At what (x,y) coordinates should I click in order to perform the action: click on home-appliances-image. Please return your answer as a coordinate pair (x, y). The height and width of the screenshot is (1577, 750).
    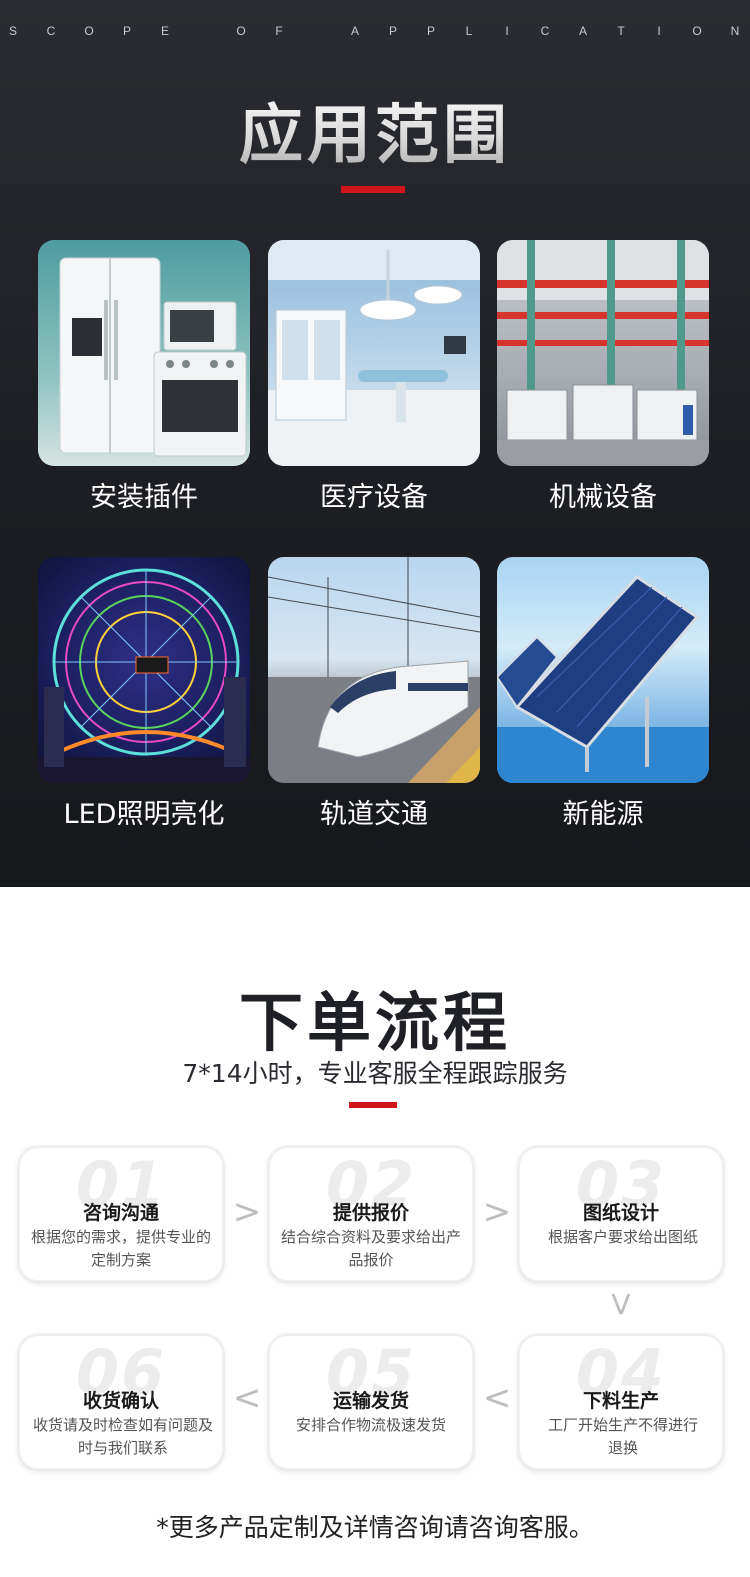
    Looking at the image, I should click on (144, 353).